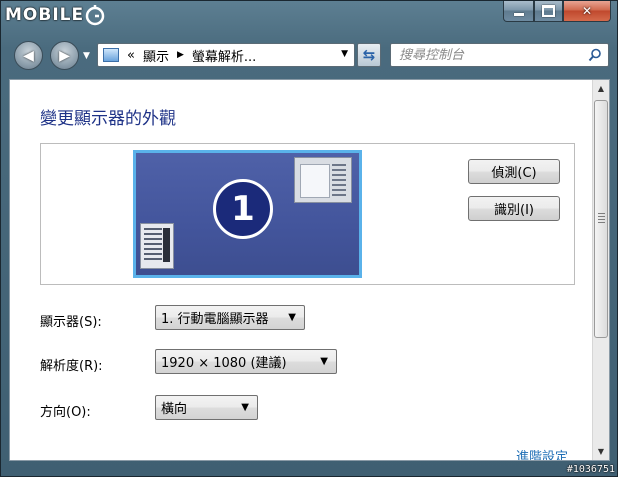  I want to click on page-title: 變更顯示器的外觀, so click(108, 119).